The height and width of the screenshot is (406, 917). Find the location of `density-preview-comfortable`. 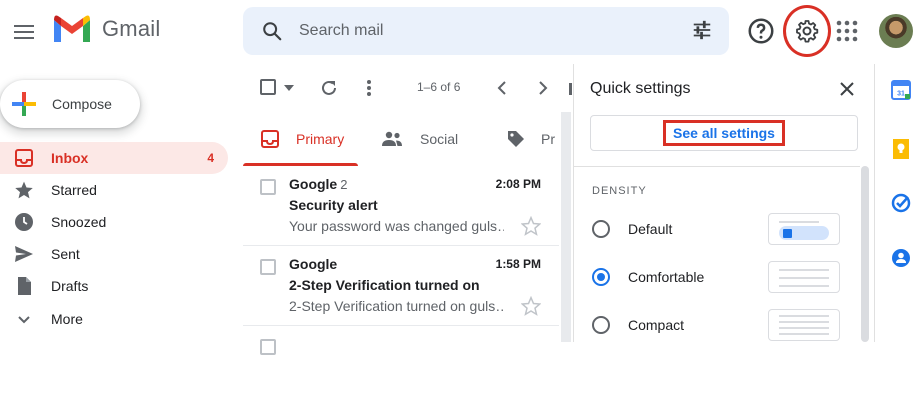

density-preview-comfortable is located at coordinates (804, 277).